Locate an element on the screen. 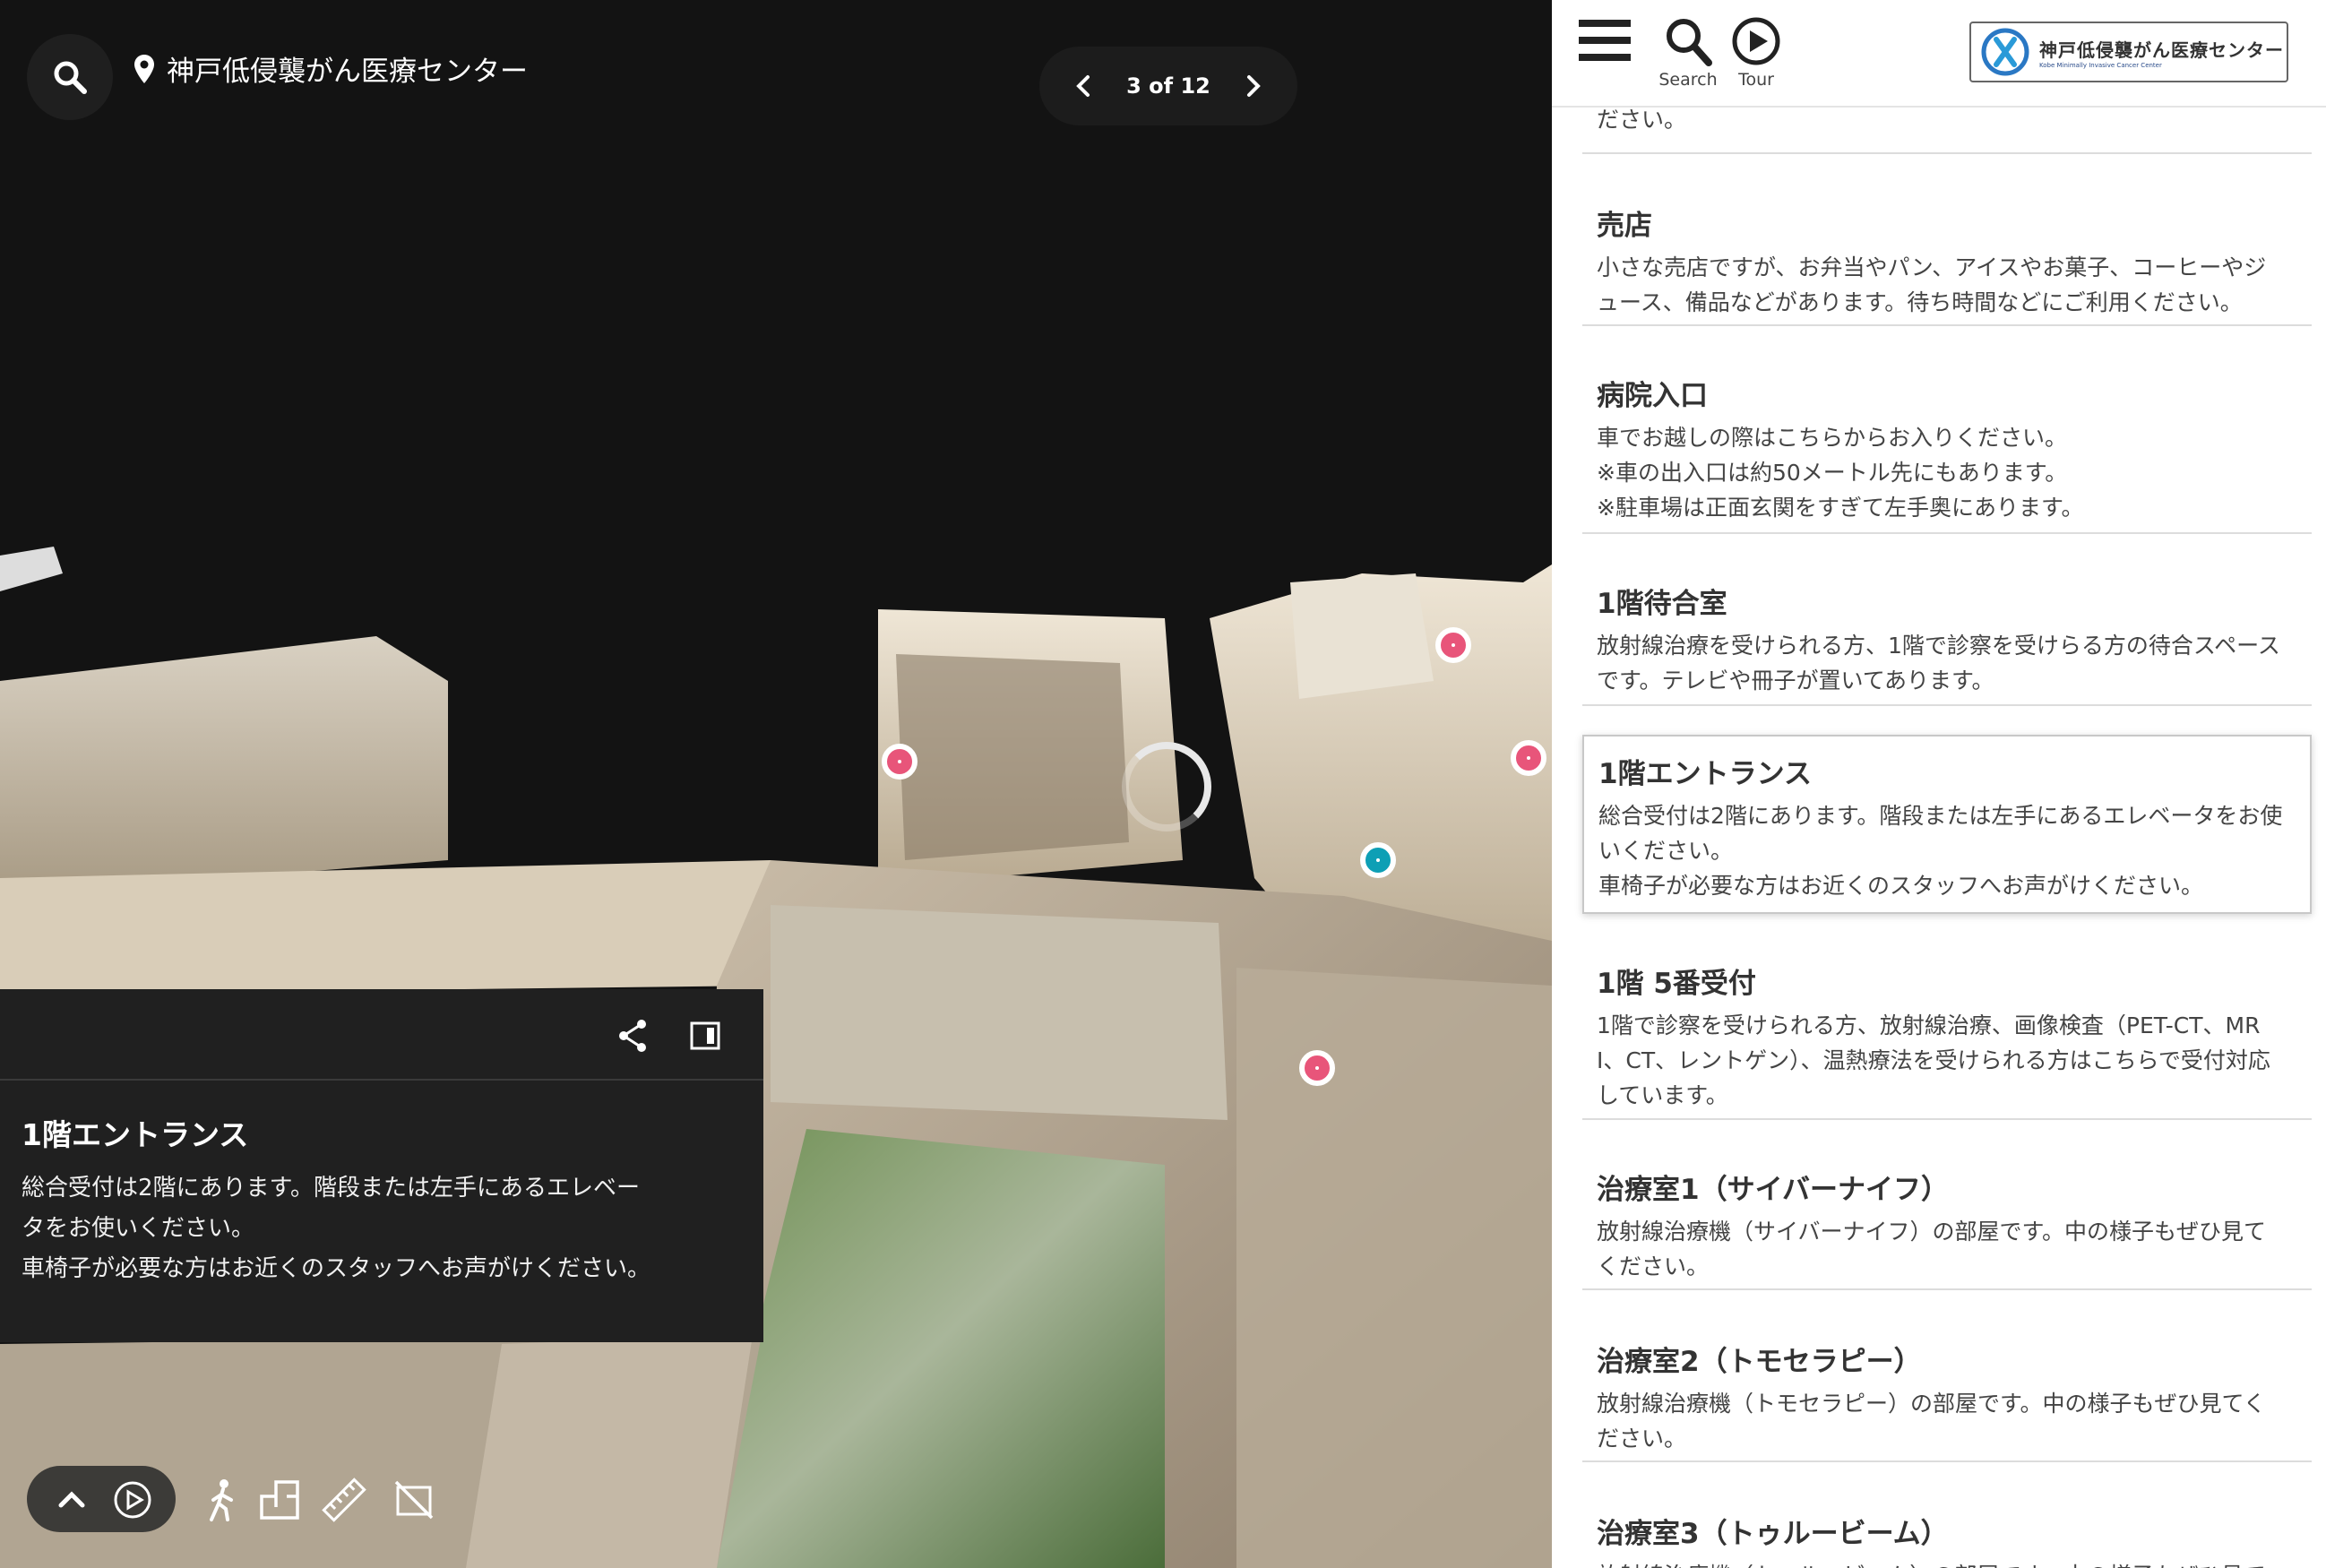  info-card-title: 1階エントランス is located at coordinates (135, 1134).